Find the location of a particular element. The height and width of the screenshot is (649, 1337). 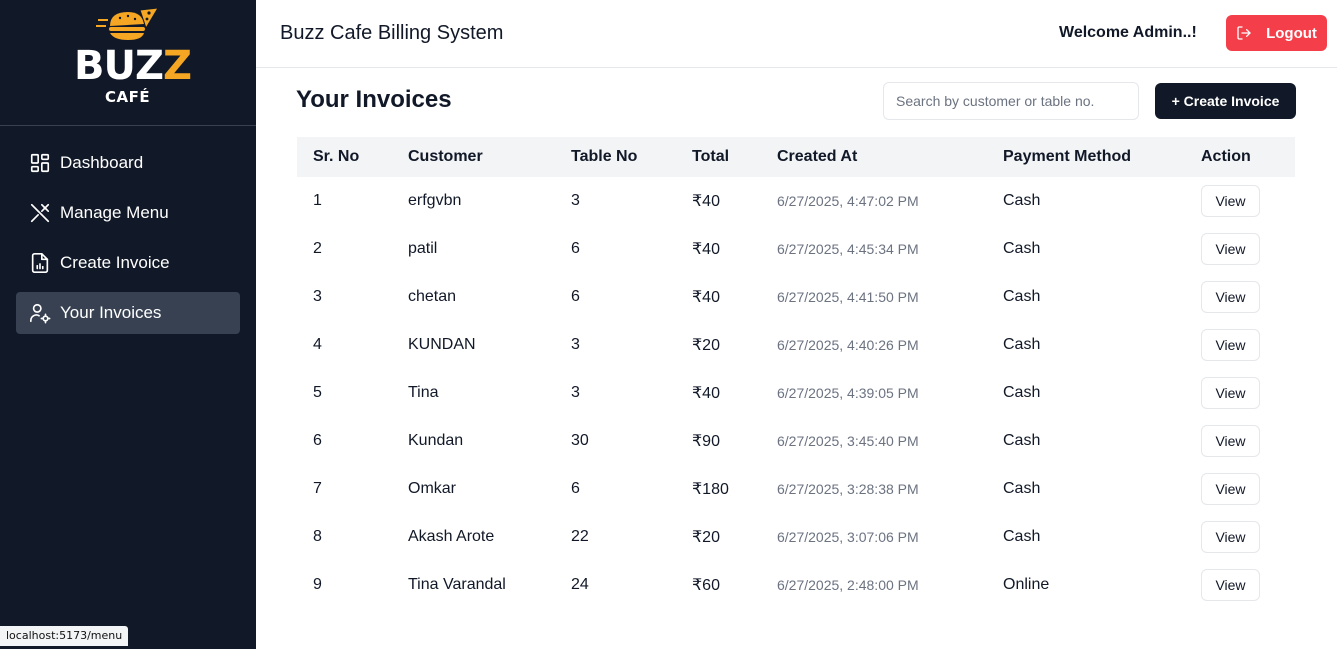

cell-sr-no: 8 is located at coordinates (317, 536).